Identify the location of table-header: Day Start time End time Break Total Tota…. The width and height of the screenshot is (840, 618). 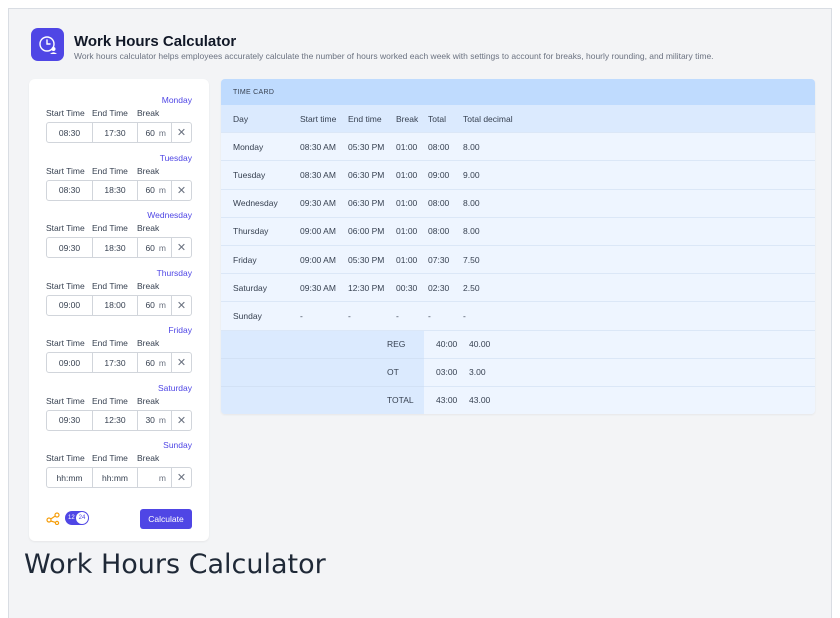
(518, 119).